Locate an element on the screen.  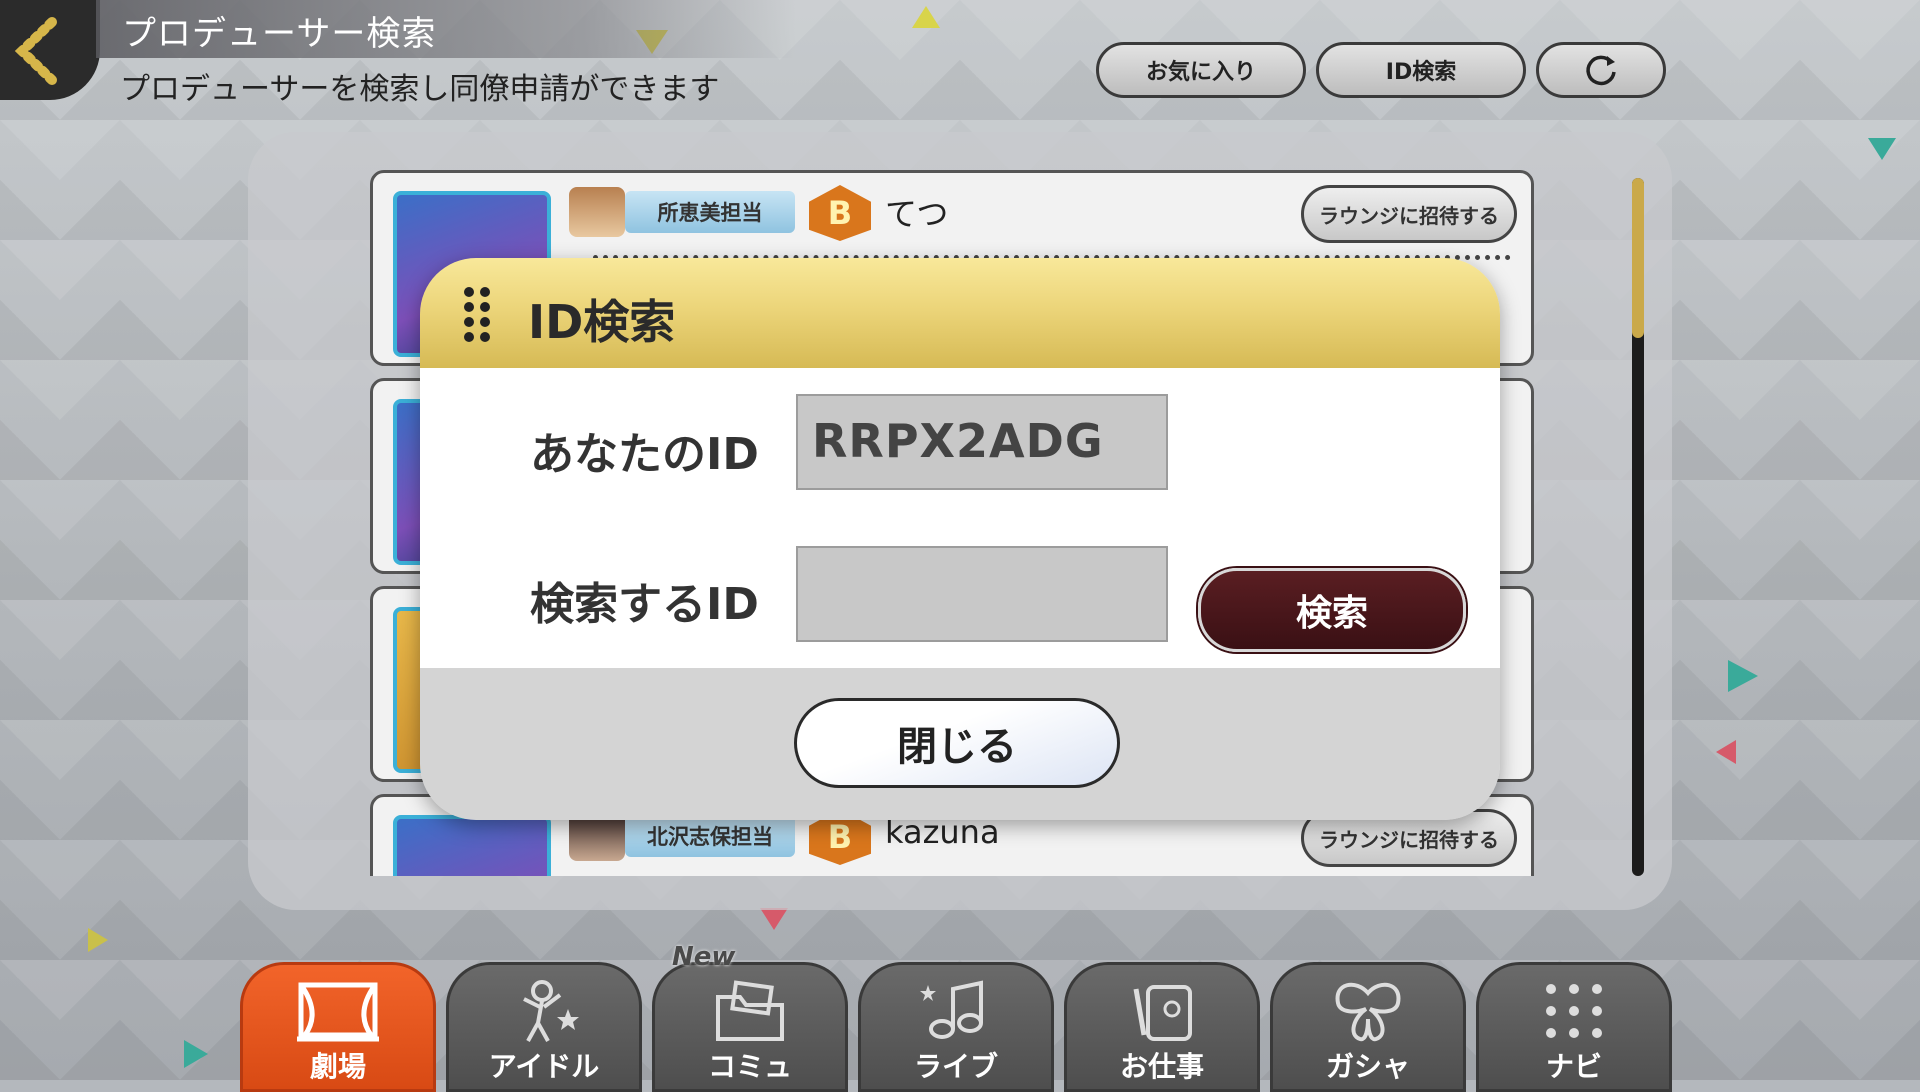
nav-tab-label: お仕事 is located at coordinates (1161, 1066).